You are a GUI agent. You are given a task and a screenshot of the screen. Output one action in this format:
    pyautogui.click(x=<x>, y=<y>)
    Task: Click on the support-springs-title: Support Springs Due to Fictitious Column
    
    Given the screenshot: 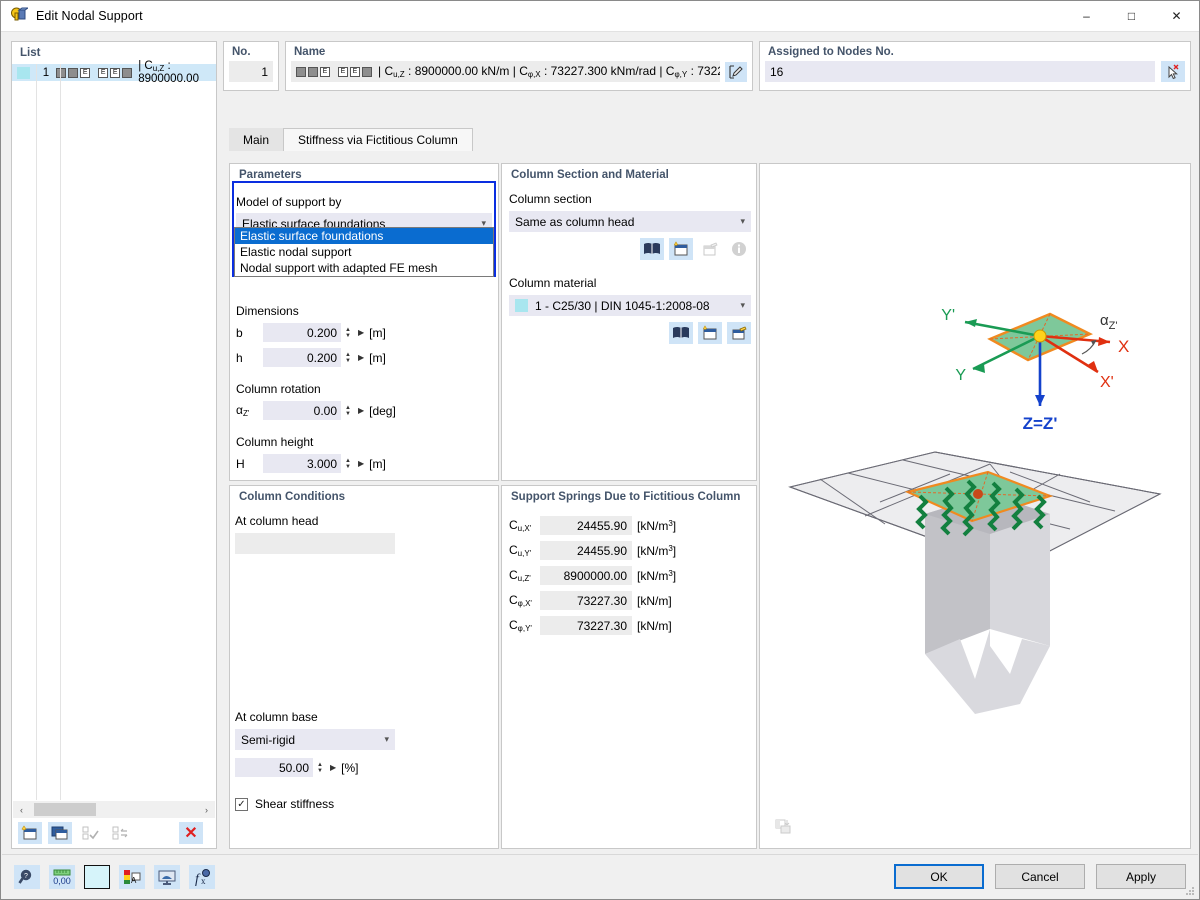 What is the action you would take?
    pyautogui.click(x=626, y=497)
    